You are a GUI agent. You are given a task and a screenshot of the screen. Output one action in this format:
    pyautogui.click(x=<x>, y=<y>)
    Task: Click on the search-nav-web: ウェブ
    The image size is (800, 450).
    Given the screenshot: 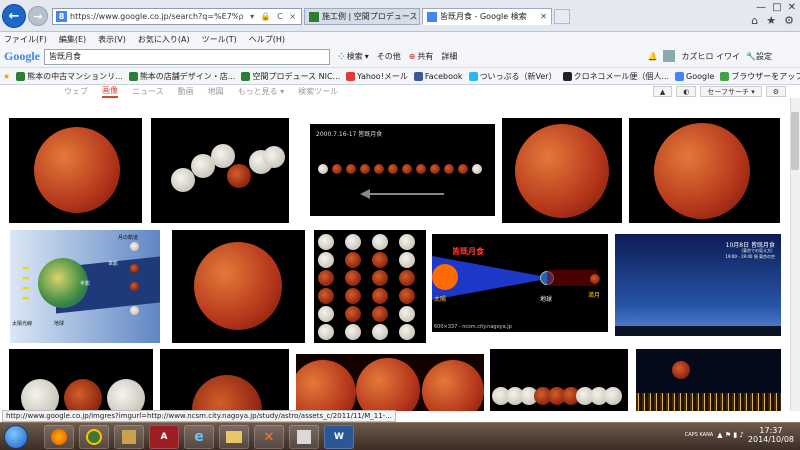 What is the action you would take?
    pyautogui.click(x=76, y=91)
    